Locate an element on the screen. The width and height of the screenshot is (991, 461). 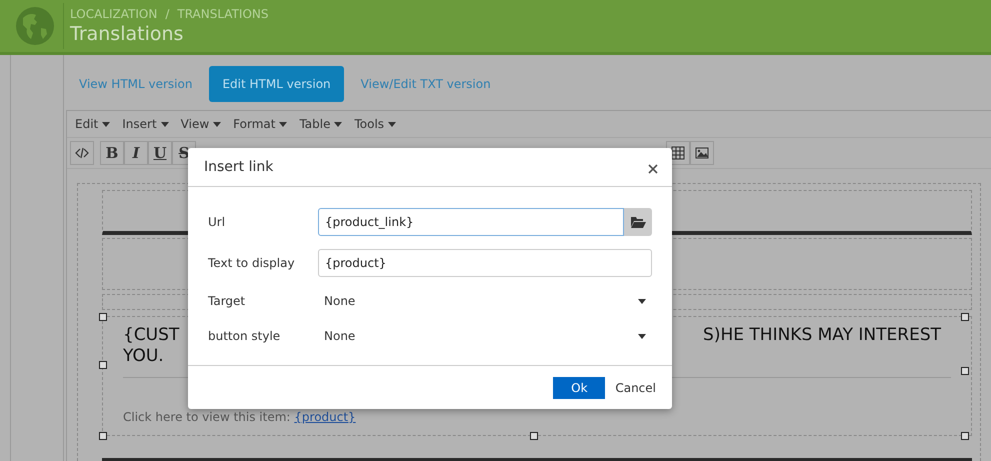
cancel-button: Cancel is located at coordinates (635, 387).